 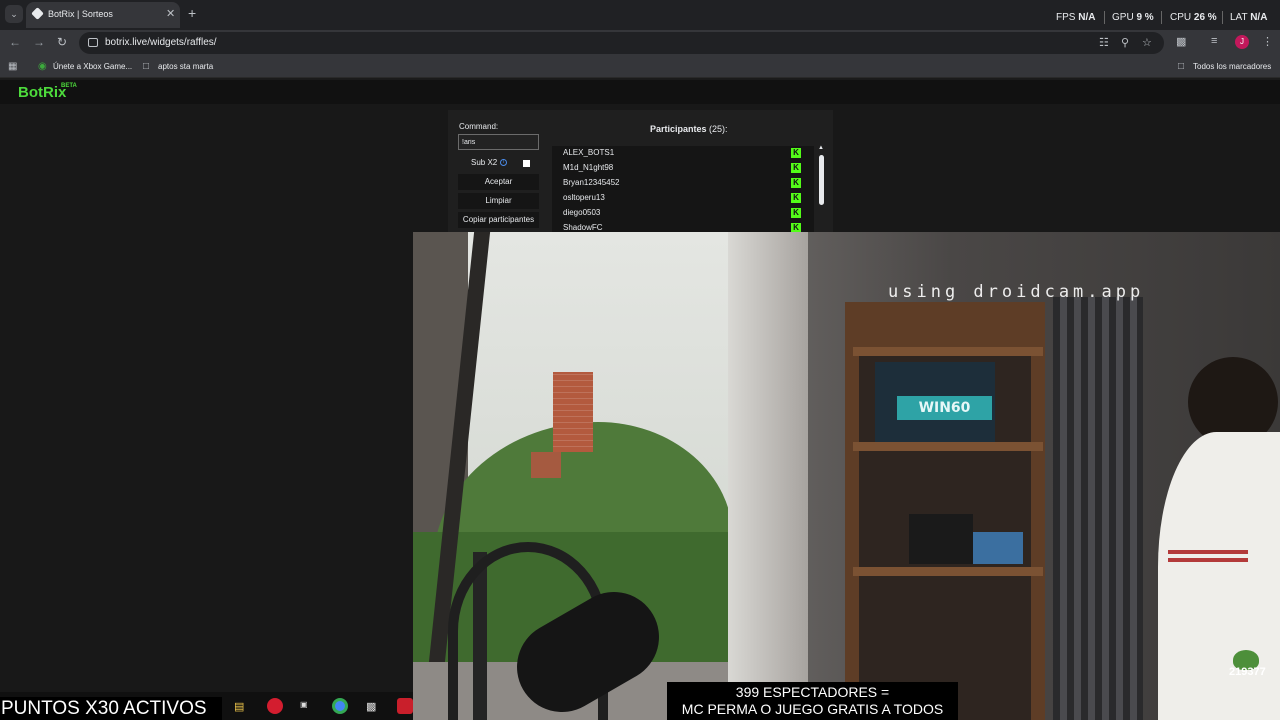 What do you see at coordinates (1247, 672) in the screenshot?
I see `emote-count: 219377` at bounding box center [1247, 672].